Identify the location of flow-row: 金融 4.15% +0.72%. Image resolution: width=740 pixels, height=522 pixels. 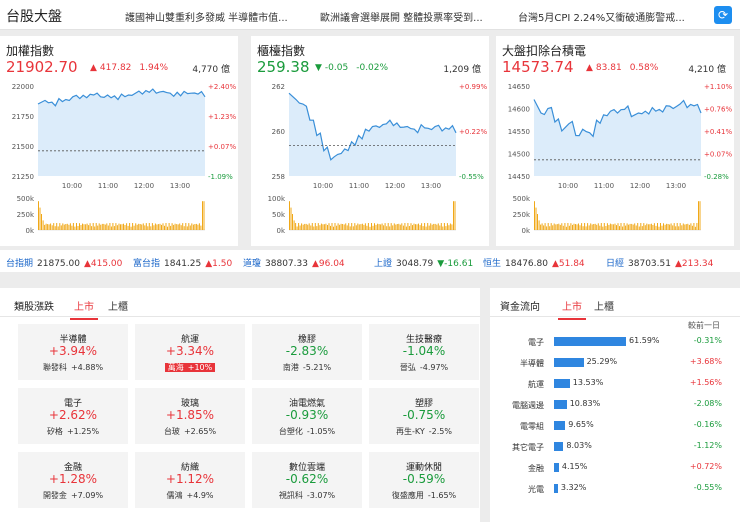
(615, 468).